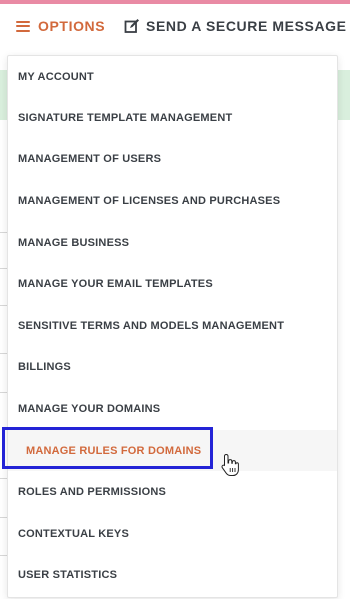 Image resolution: width=350 pixels, height=599 pixels. What do you see at coordinates (172, 408) in the screenshot?
I see `menu-item-manage-domains: MANAGE YOUR DOMAINS` at bounding box center [172, 408].